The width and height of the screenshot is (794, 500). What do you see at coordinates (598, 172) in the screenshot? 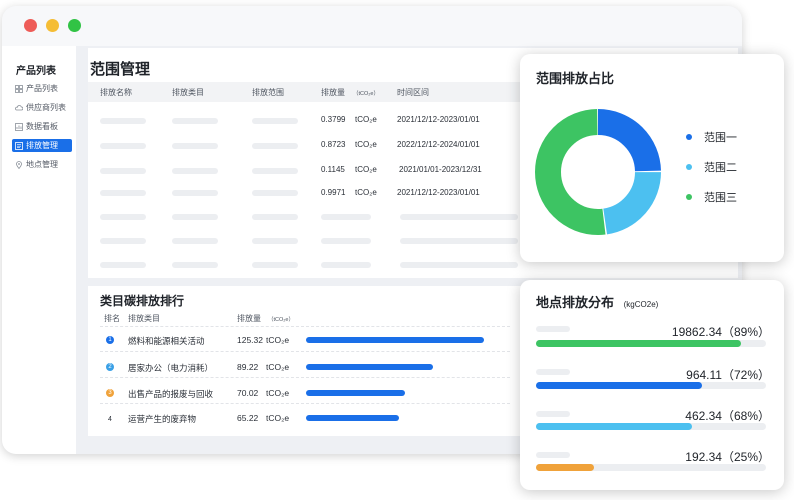
I see `scope-donut-chart` at bounding box center [598, 172].